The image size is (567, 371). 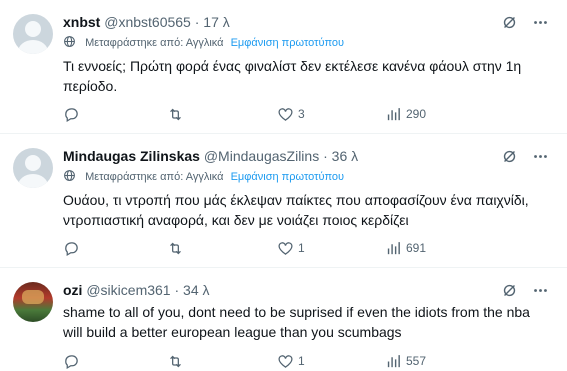 I want to click on user-handle: @xnbst60565, so click(x=147, y=22).